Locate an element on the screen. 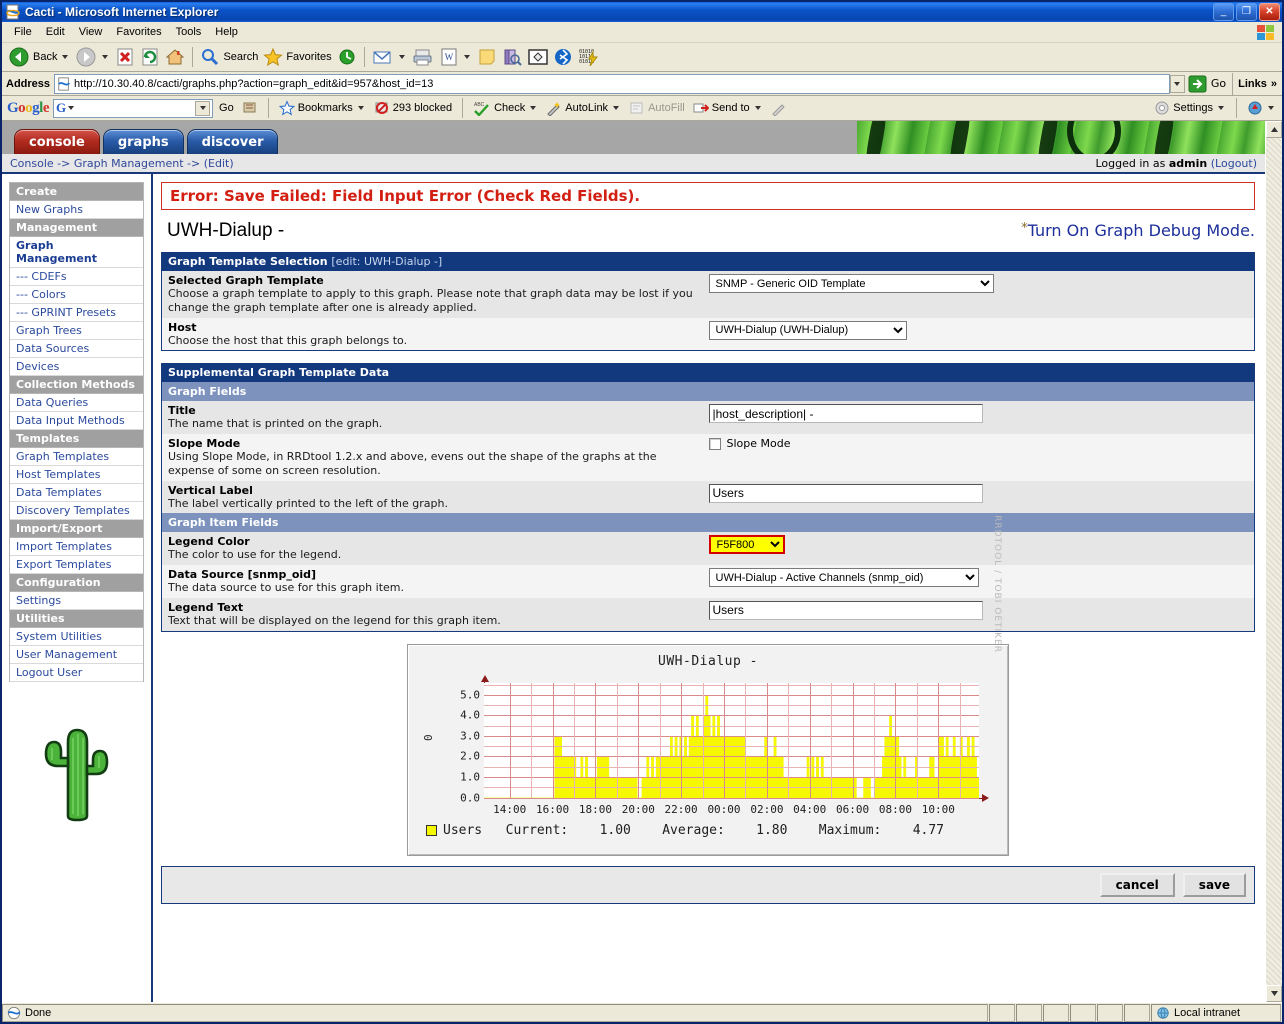  chevron-down-icon-forward is located at coordinates (105, 57).